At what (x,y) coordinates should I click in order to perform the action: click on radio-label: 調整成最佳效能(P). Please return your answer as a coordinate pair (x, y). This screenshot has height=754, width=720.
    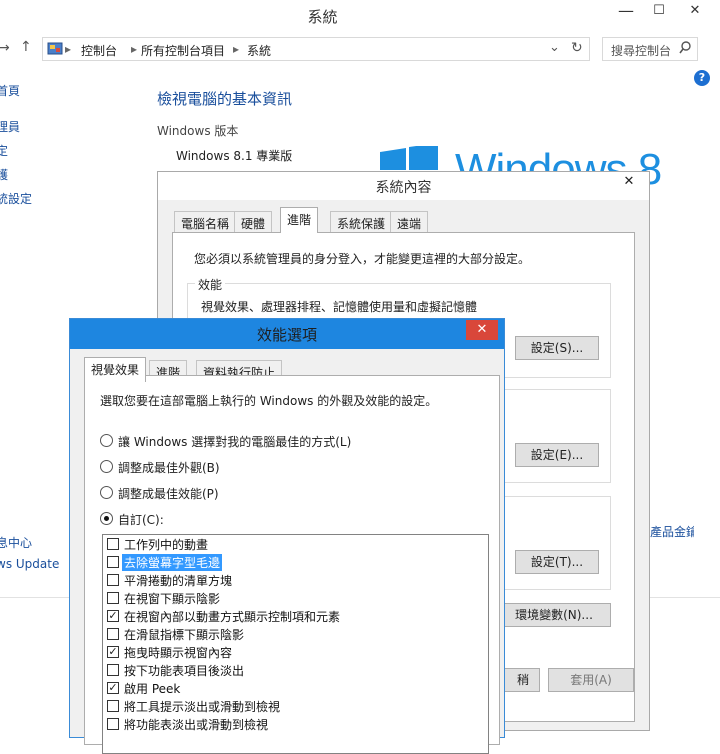
    Looking at the image, I should click on (168, 494).